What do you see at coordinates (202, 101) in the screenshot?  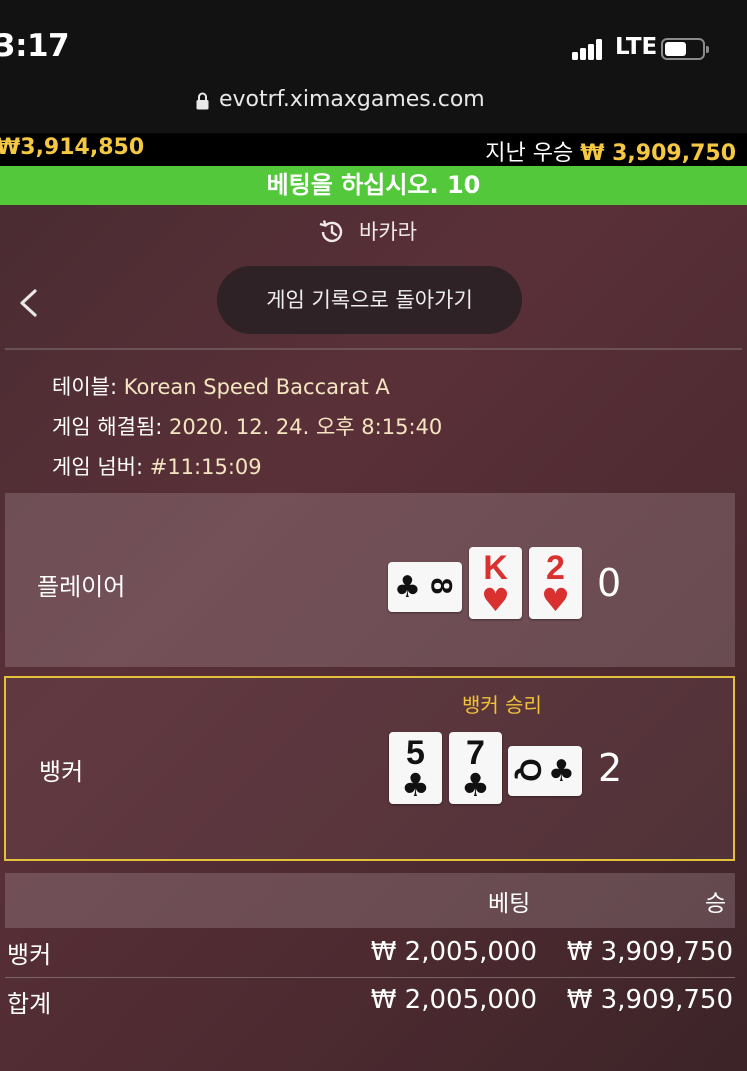 I see `lock-icon` at bounding box center [202, 101].